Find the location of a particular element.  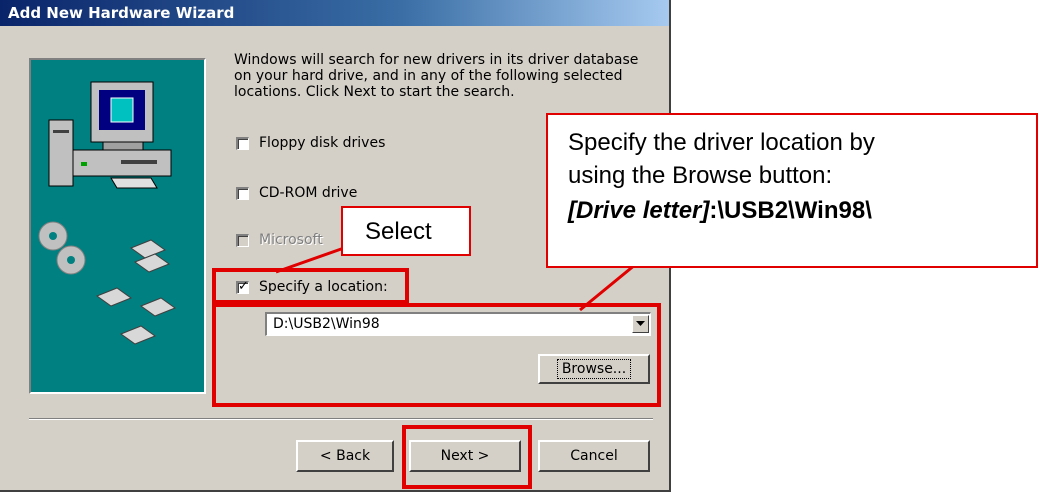

callout-line-1: Specify the driver location by is located at coordinates (721, 142).